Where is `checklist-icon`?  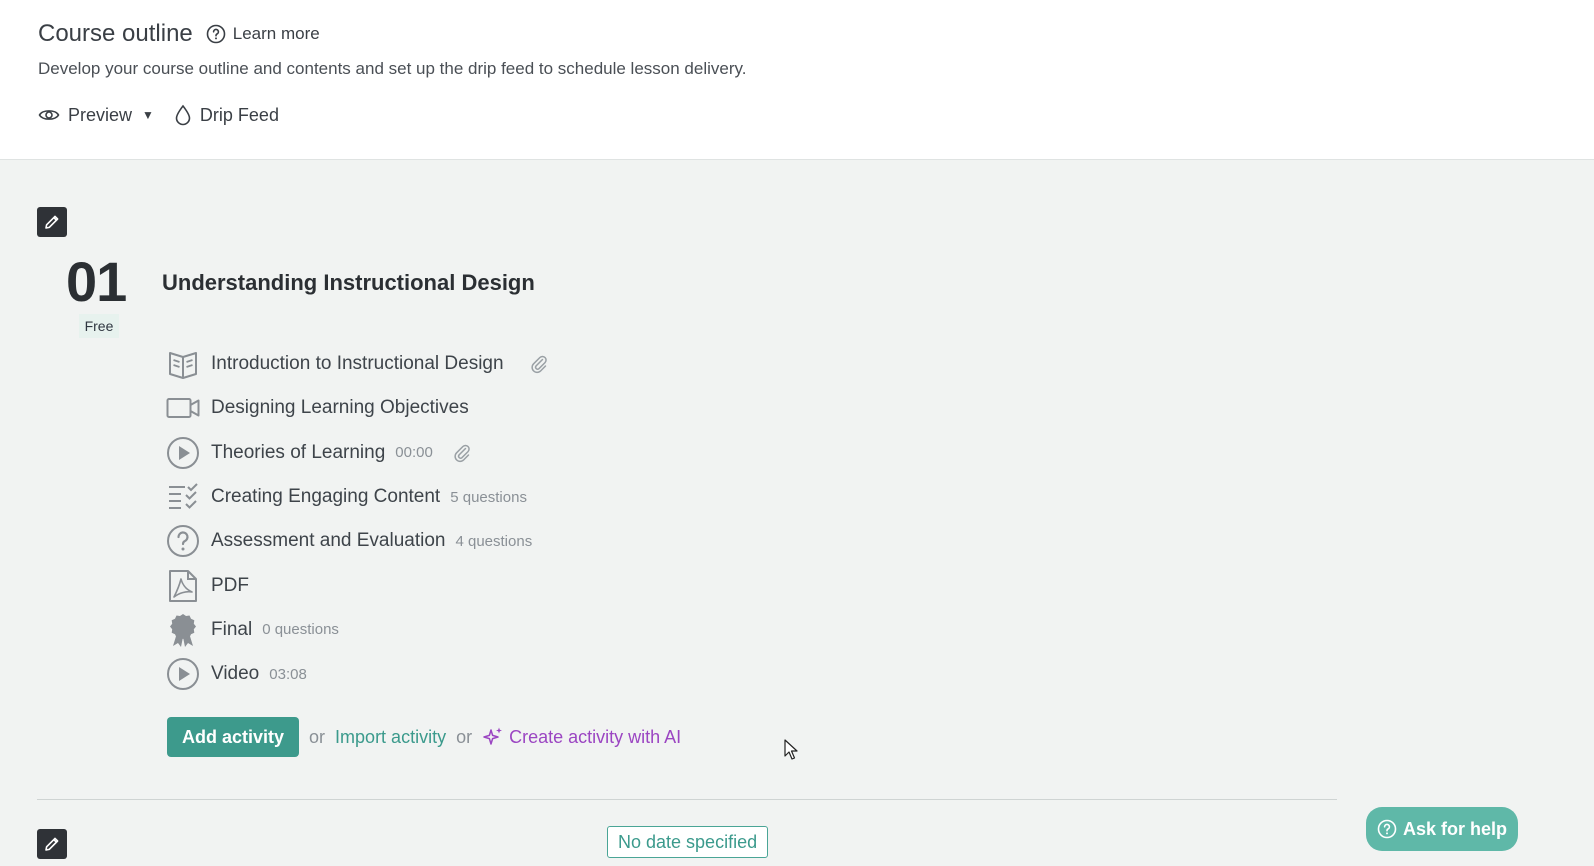
checklist-icon is located at coordinates (183, 497).